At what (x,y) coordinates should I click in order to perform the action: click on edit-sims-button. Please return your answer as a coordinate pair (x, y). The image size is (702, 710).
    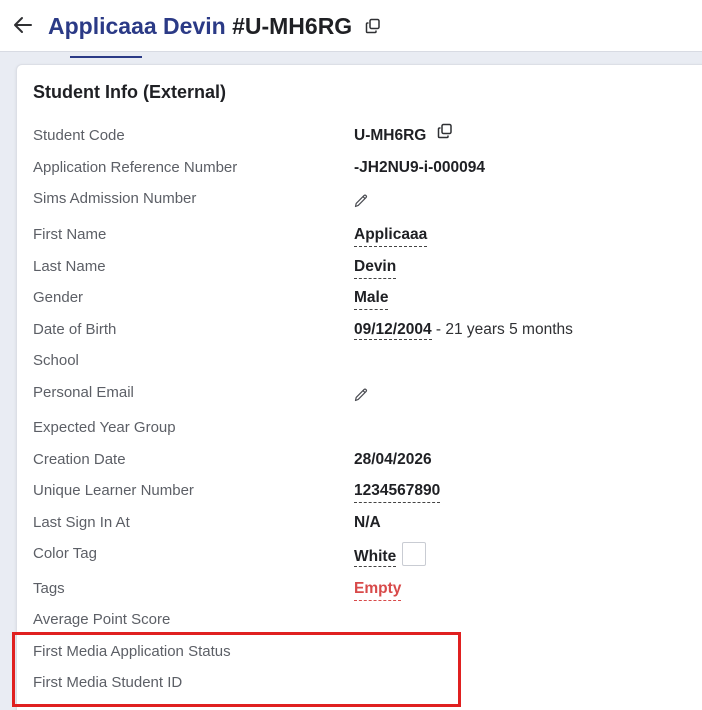
    Looking at the image, I should click on (361, 203).